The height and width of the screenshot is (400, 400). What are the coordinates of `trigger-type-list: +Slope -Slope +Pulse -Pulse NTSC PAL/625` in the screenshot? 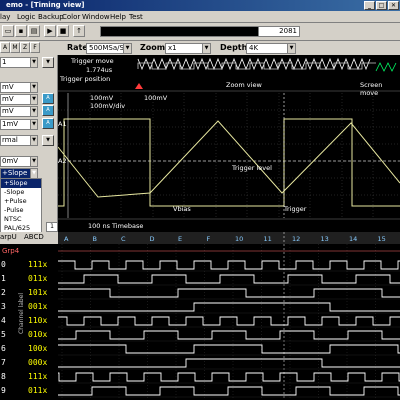 It's located at (21, 207).